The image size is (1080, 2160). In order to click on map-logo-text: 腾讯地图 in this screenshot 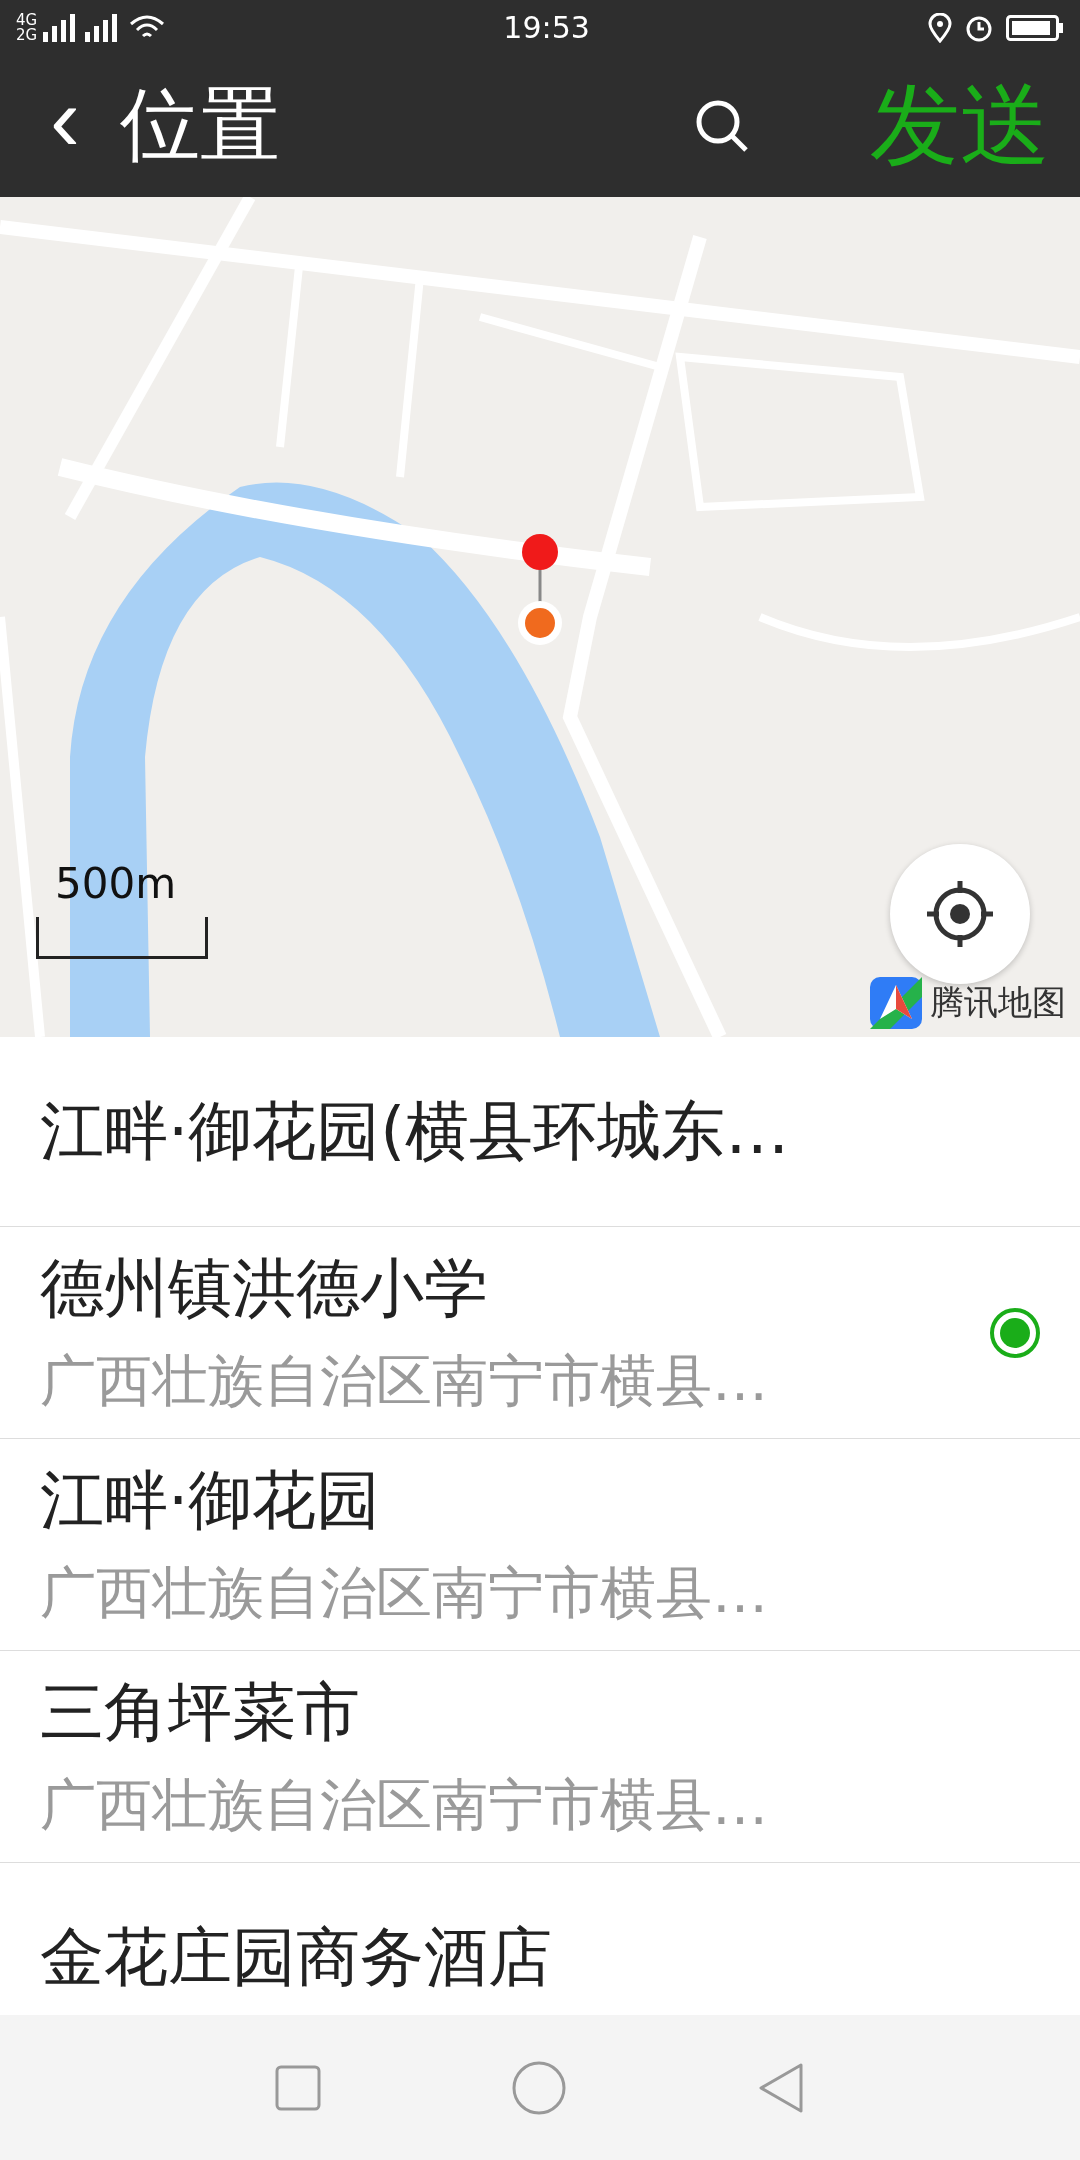, I will do `click(998, 1002)`.